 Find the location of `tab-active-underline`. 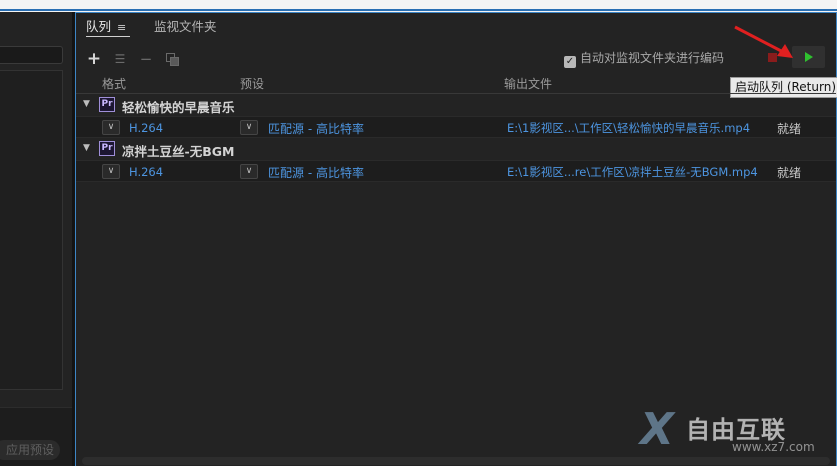

tab-active-underline is located at coordinates (108, 36).